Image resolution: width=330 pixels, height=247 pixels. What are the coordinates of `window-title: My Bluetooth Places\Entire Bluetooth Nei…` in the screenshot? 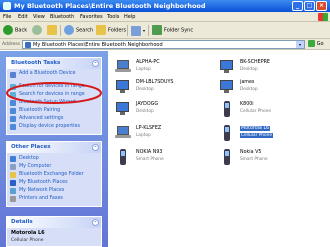 It's located at (110, 6).